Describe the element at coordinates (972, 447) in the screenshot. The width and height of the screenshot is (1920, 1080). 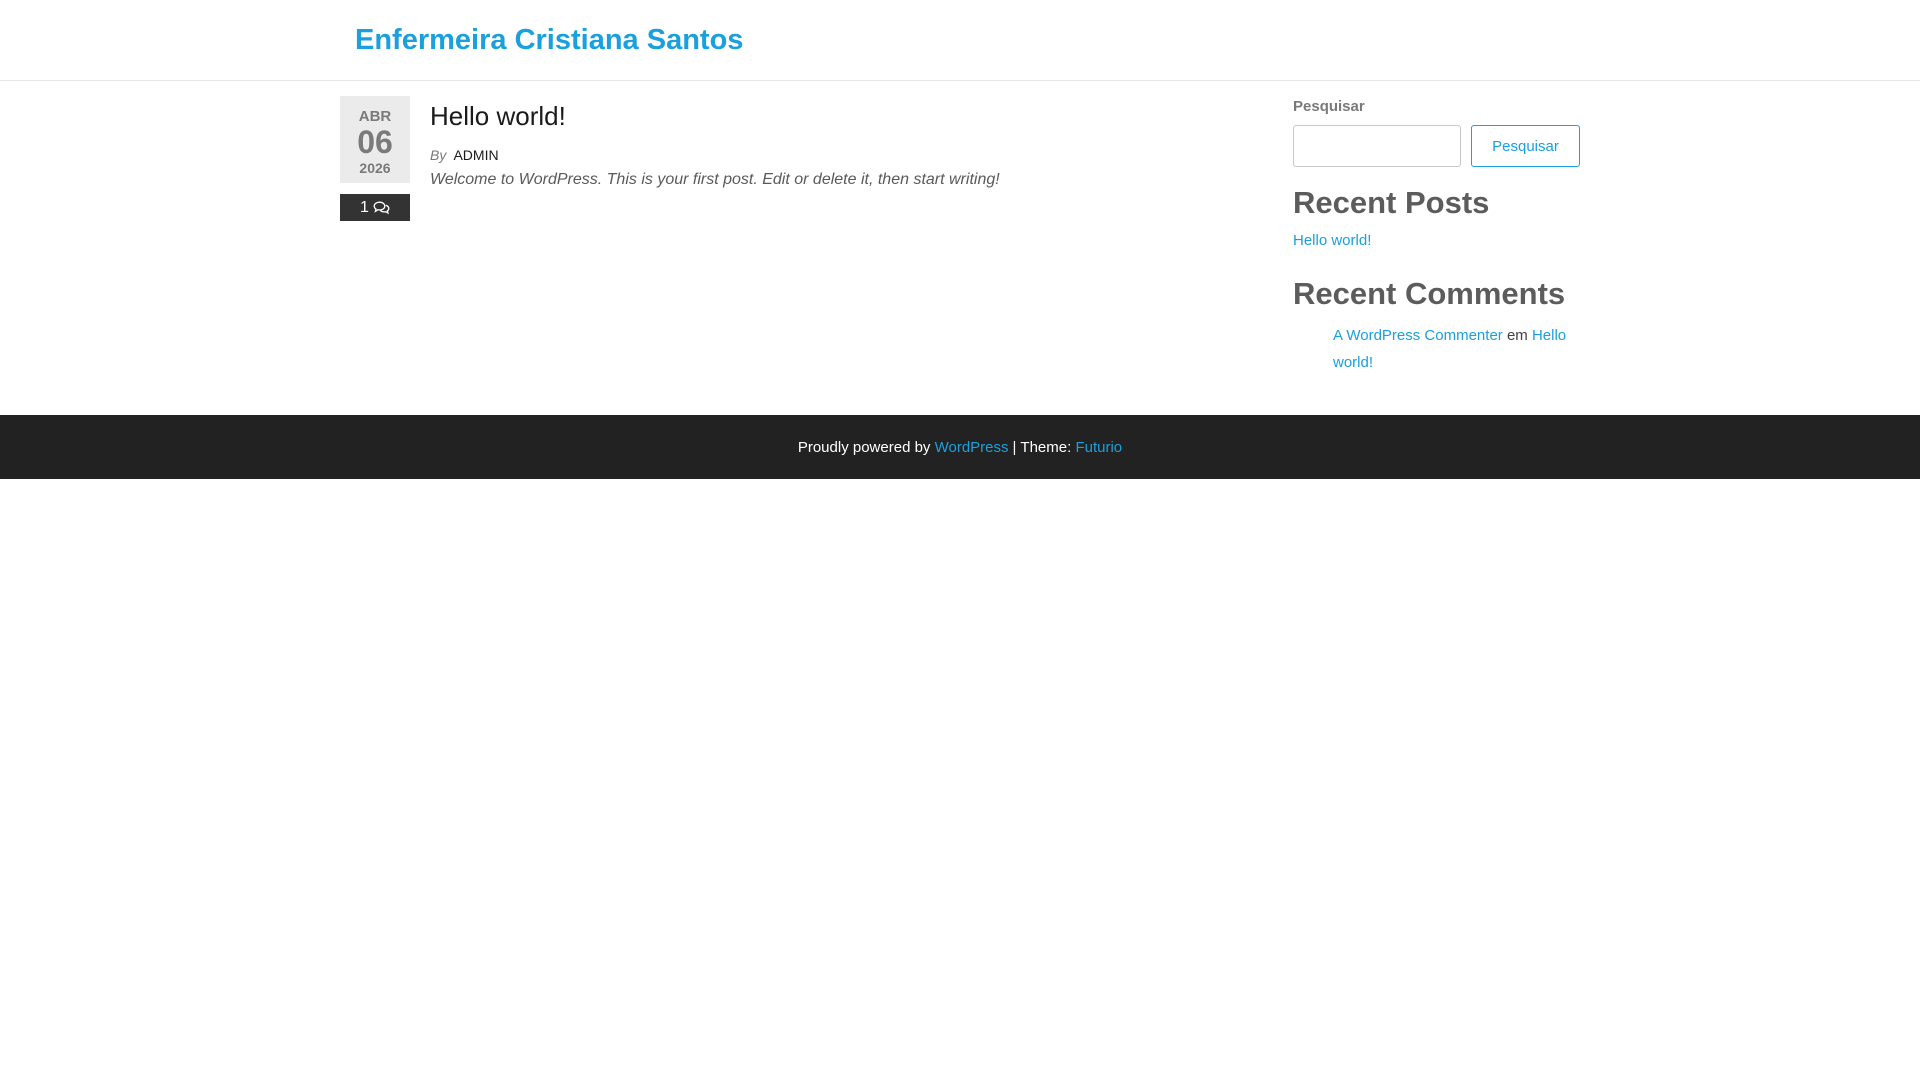
I see `footer-wordpress-link: WordPress` at that location.